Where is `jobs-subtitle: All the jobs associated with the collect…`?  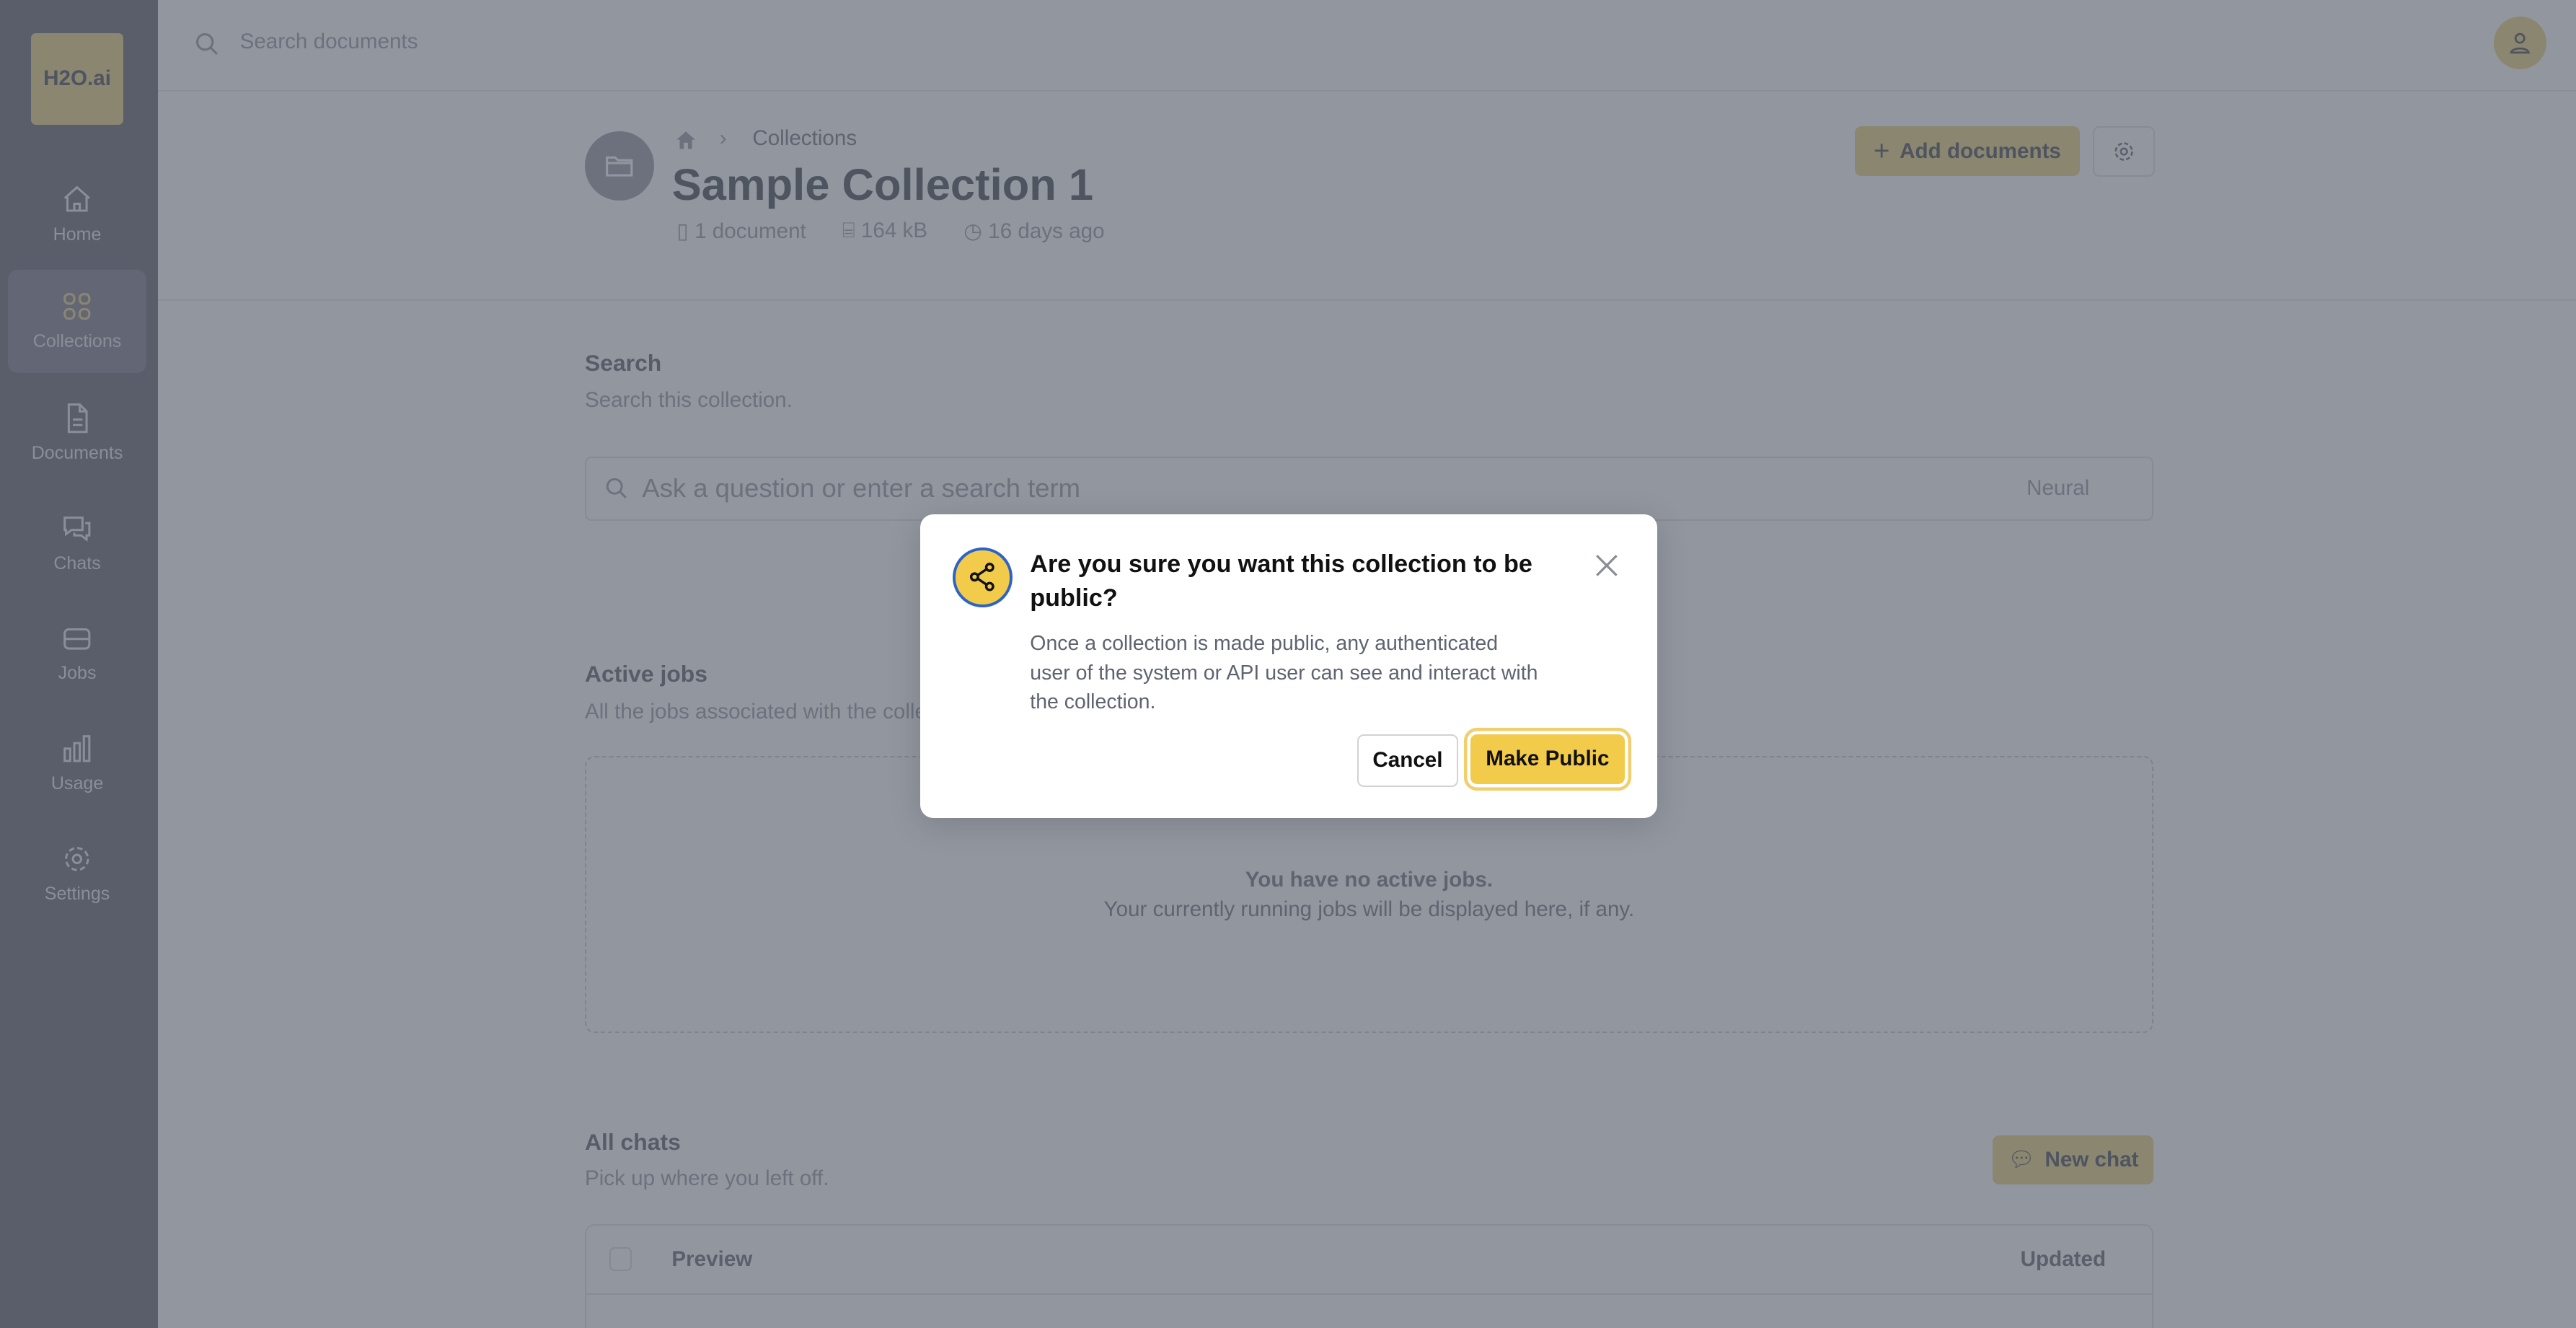 jobs-subtitle: All the jobs associated with the collect… is located at coordinates (781, 712).